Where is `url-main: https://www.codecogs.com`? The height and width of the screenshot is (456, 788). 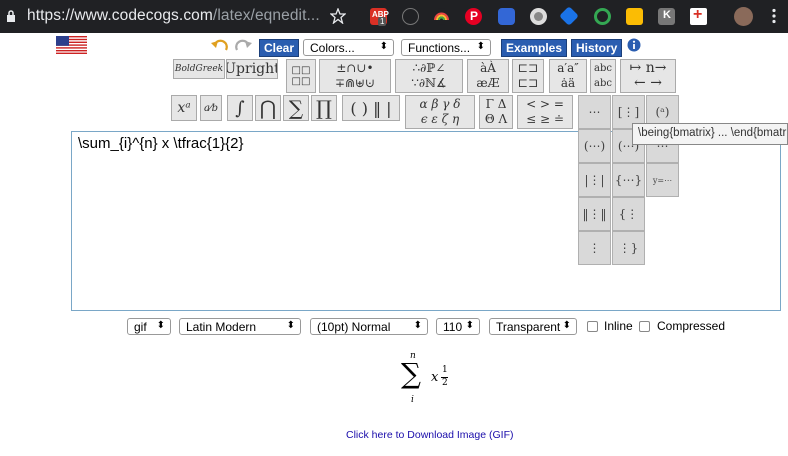
url-main: https://www.codecogs.com is located at coordinates (120, 15).